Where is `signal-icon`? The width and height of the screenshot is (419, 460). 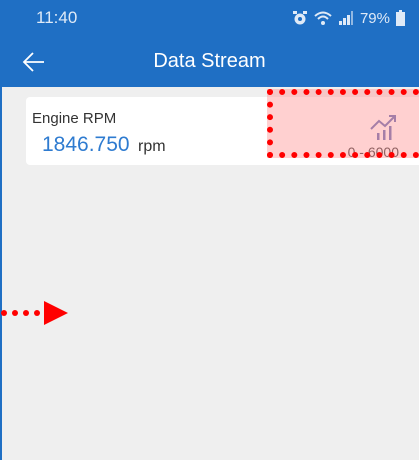 signal-icon is located at coordinates (345, 18).